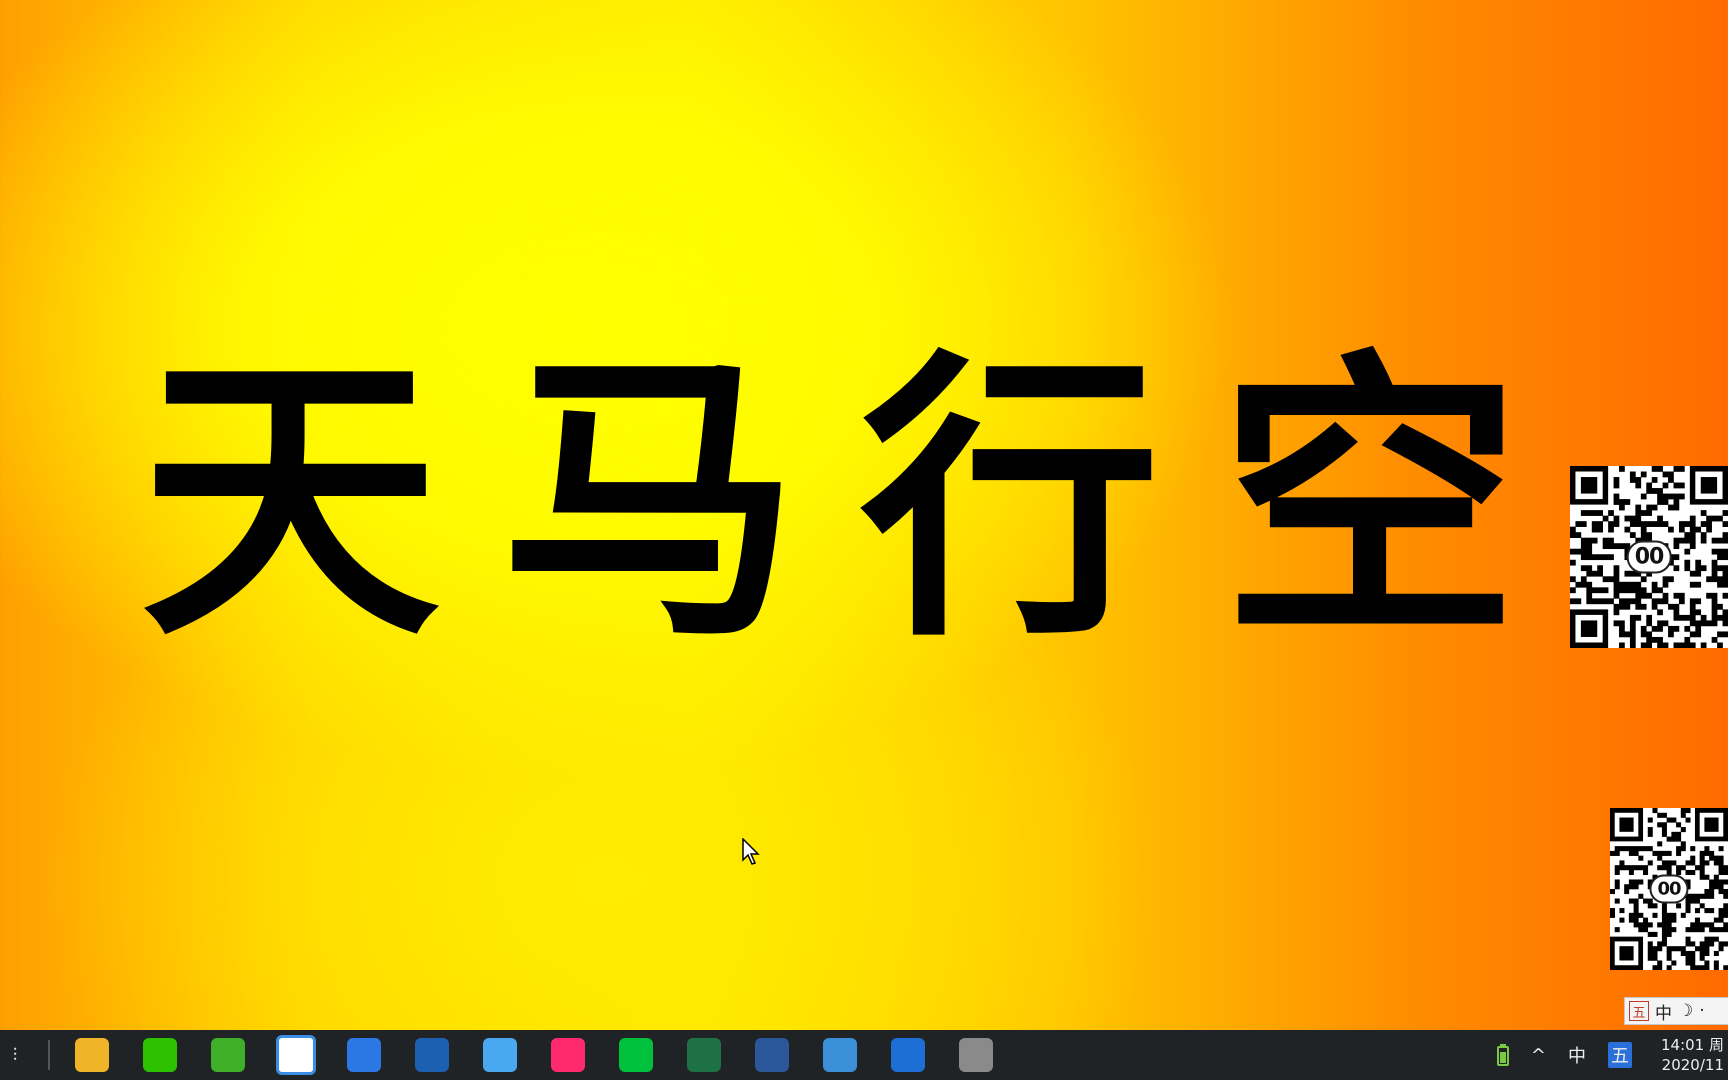 This screenshot has height=1080, width=1728. Describe the element at coordinates (1538, 1055) in the screenshot. I see `show-hidden-icons-button: ^` at that location.